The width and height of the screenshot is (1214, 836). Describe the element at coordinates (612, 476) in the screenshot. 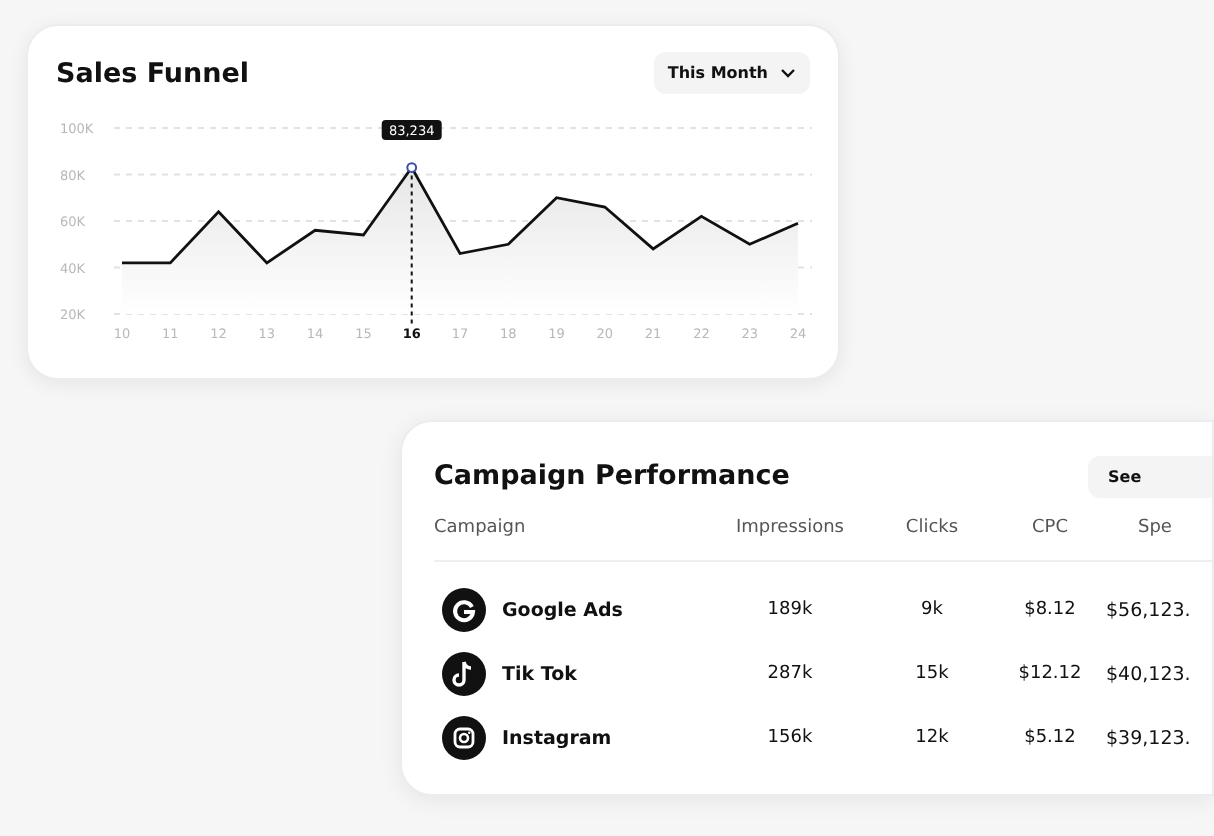

I see `card-title: Campaign Performance` at that location.